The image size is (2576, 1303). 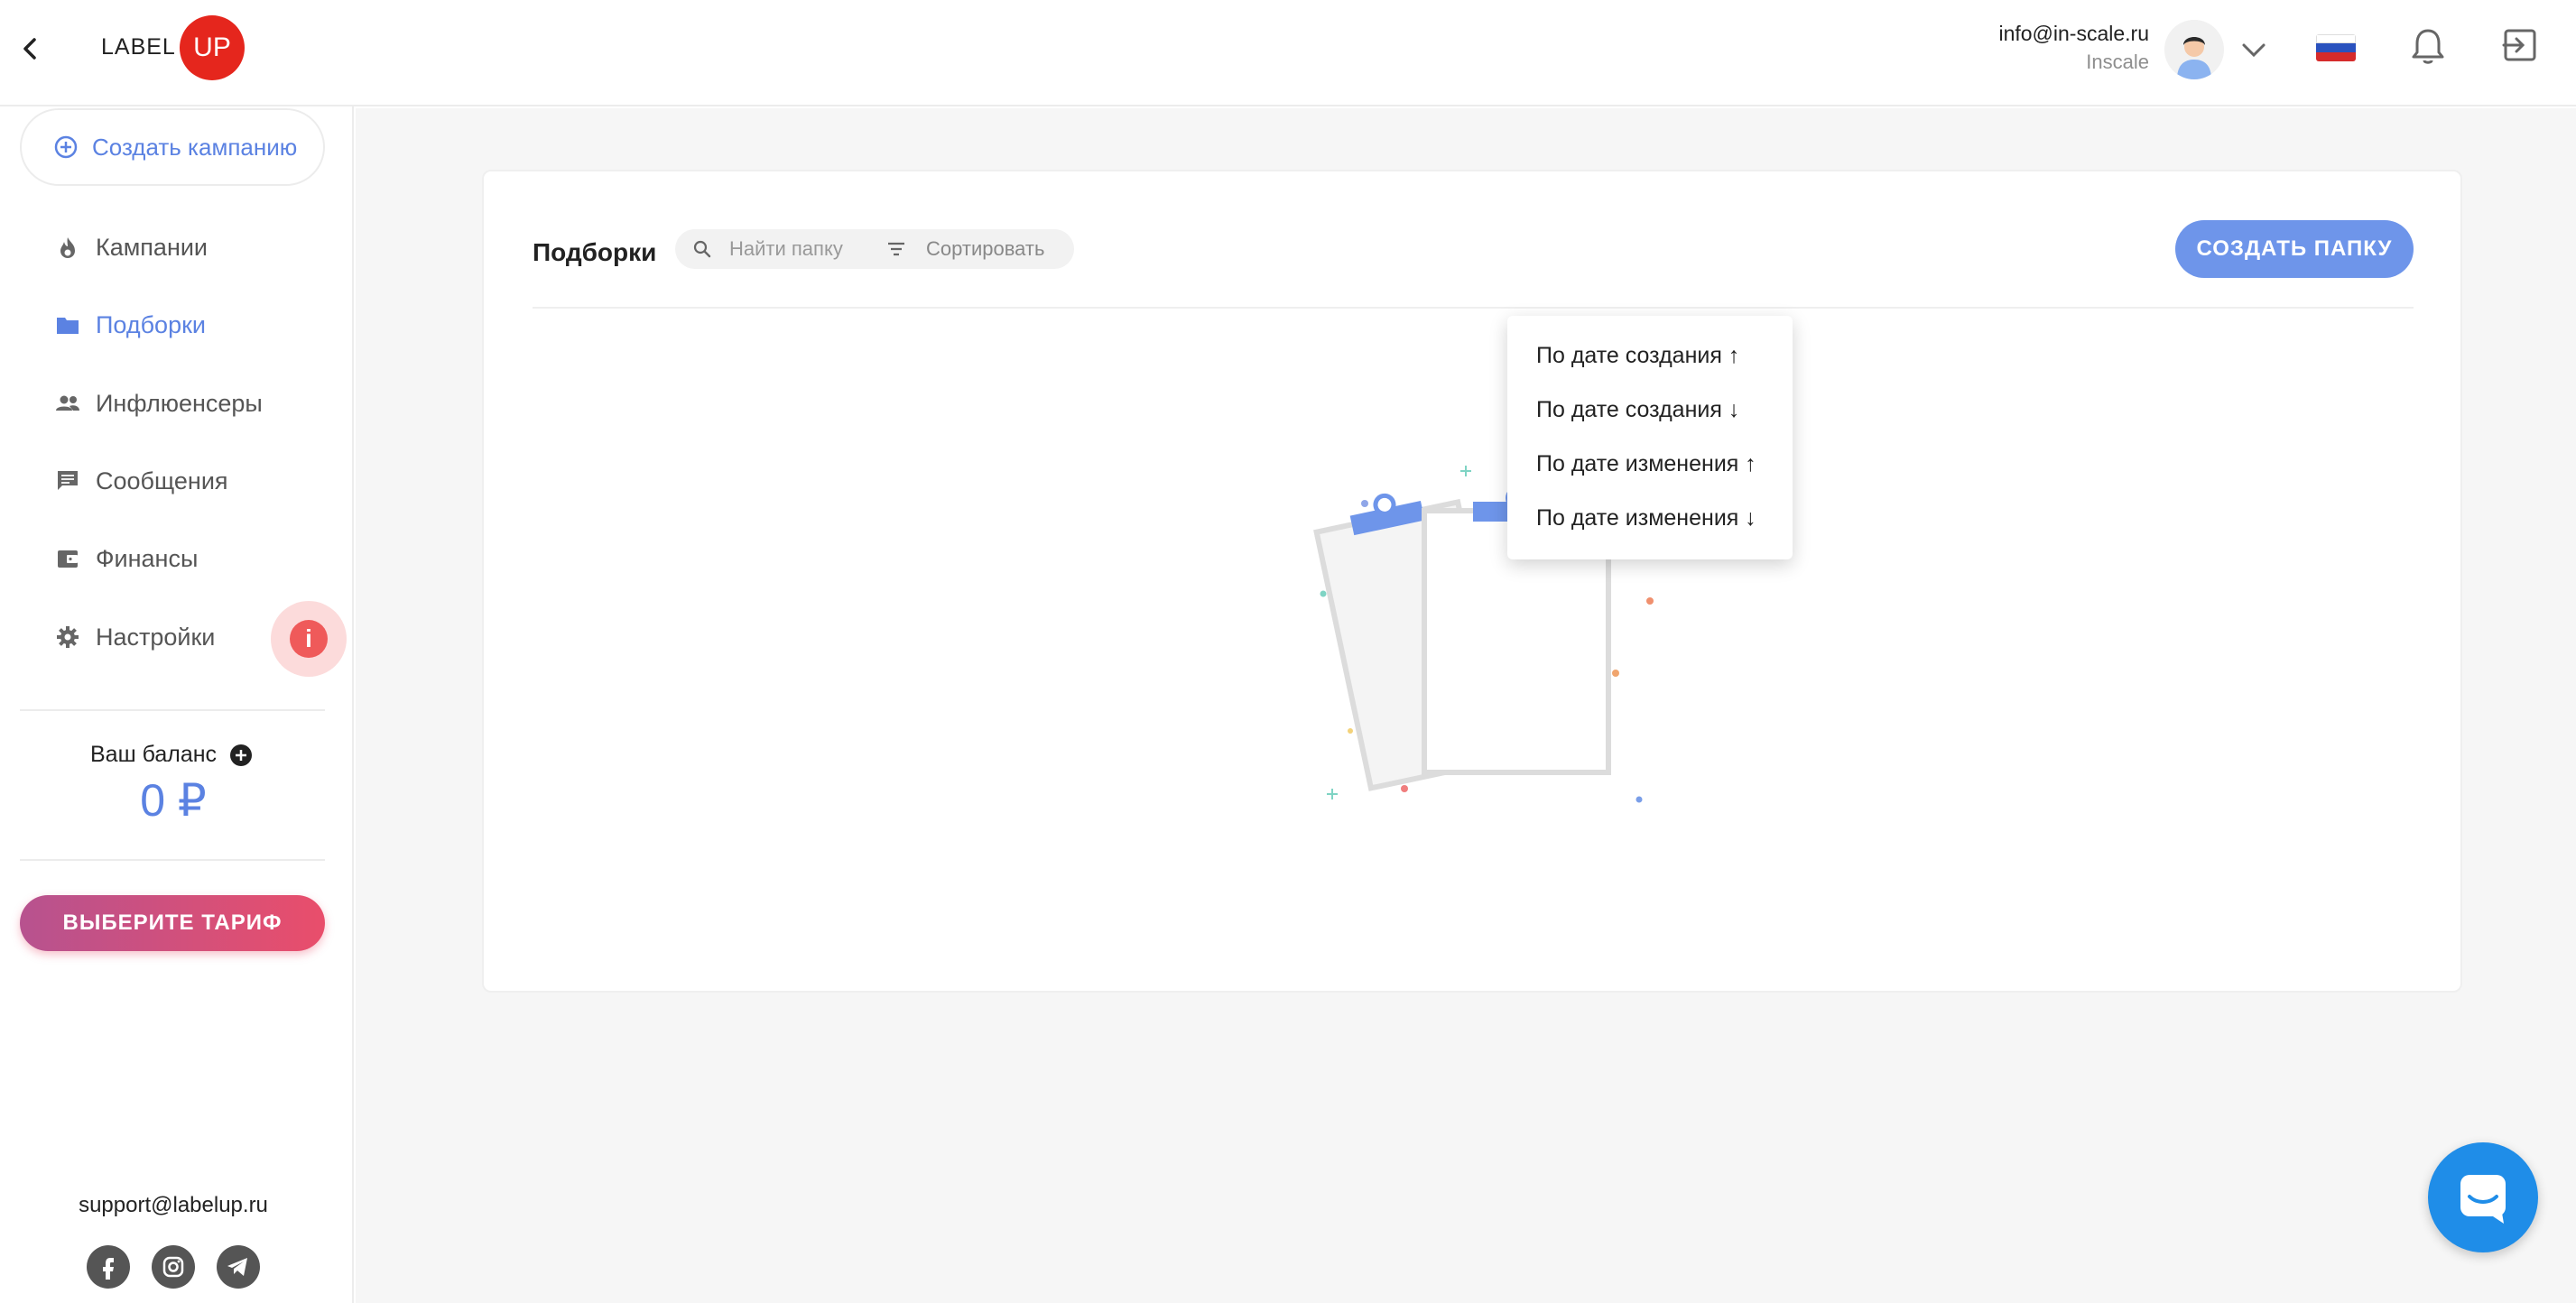 I want to click on sort-label: Сортировать, so click(x=986, y=249).